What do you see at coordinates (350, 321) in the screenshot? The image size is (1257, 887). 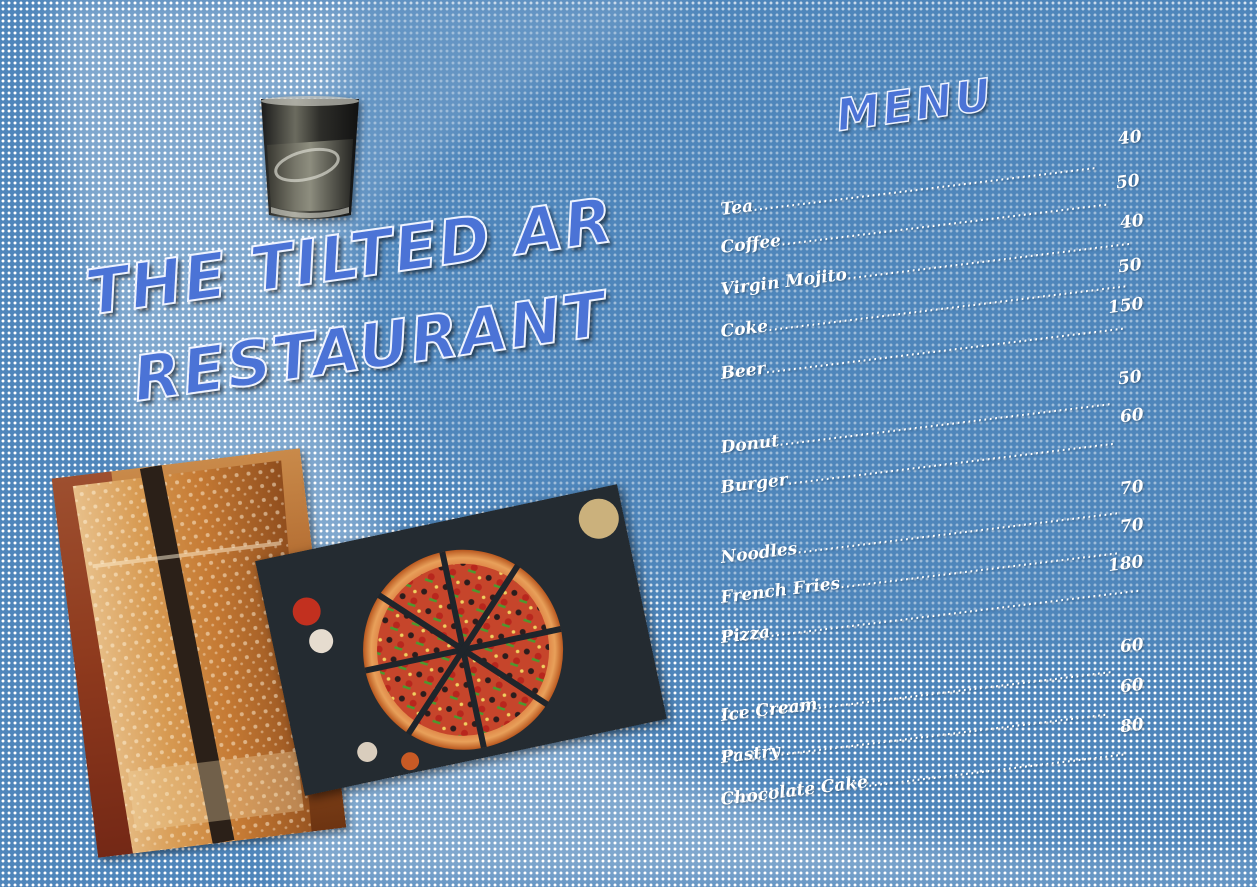 I see `restaurant-title: THE TILTED AR RESTAURANT` at bounding box center [350, 321].